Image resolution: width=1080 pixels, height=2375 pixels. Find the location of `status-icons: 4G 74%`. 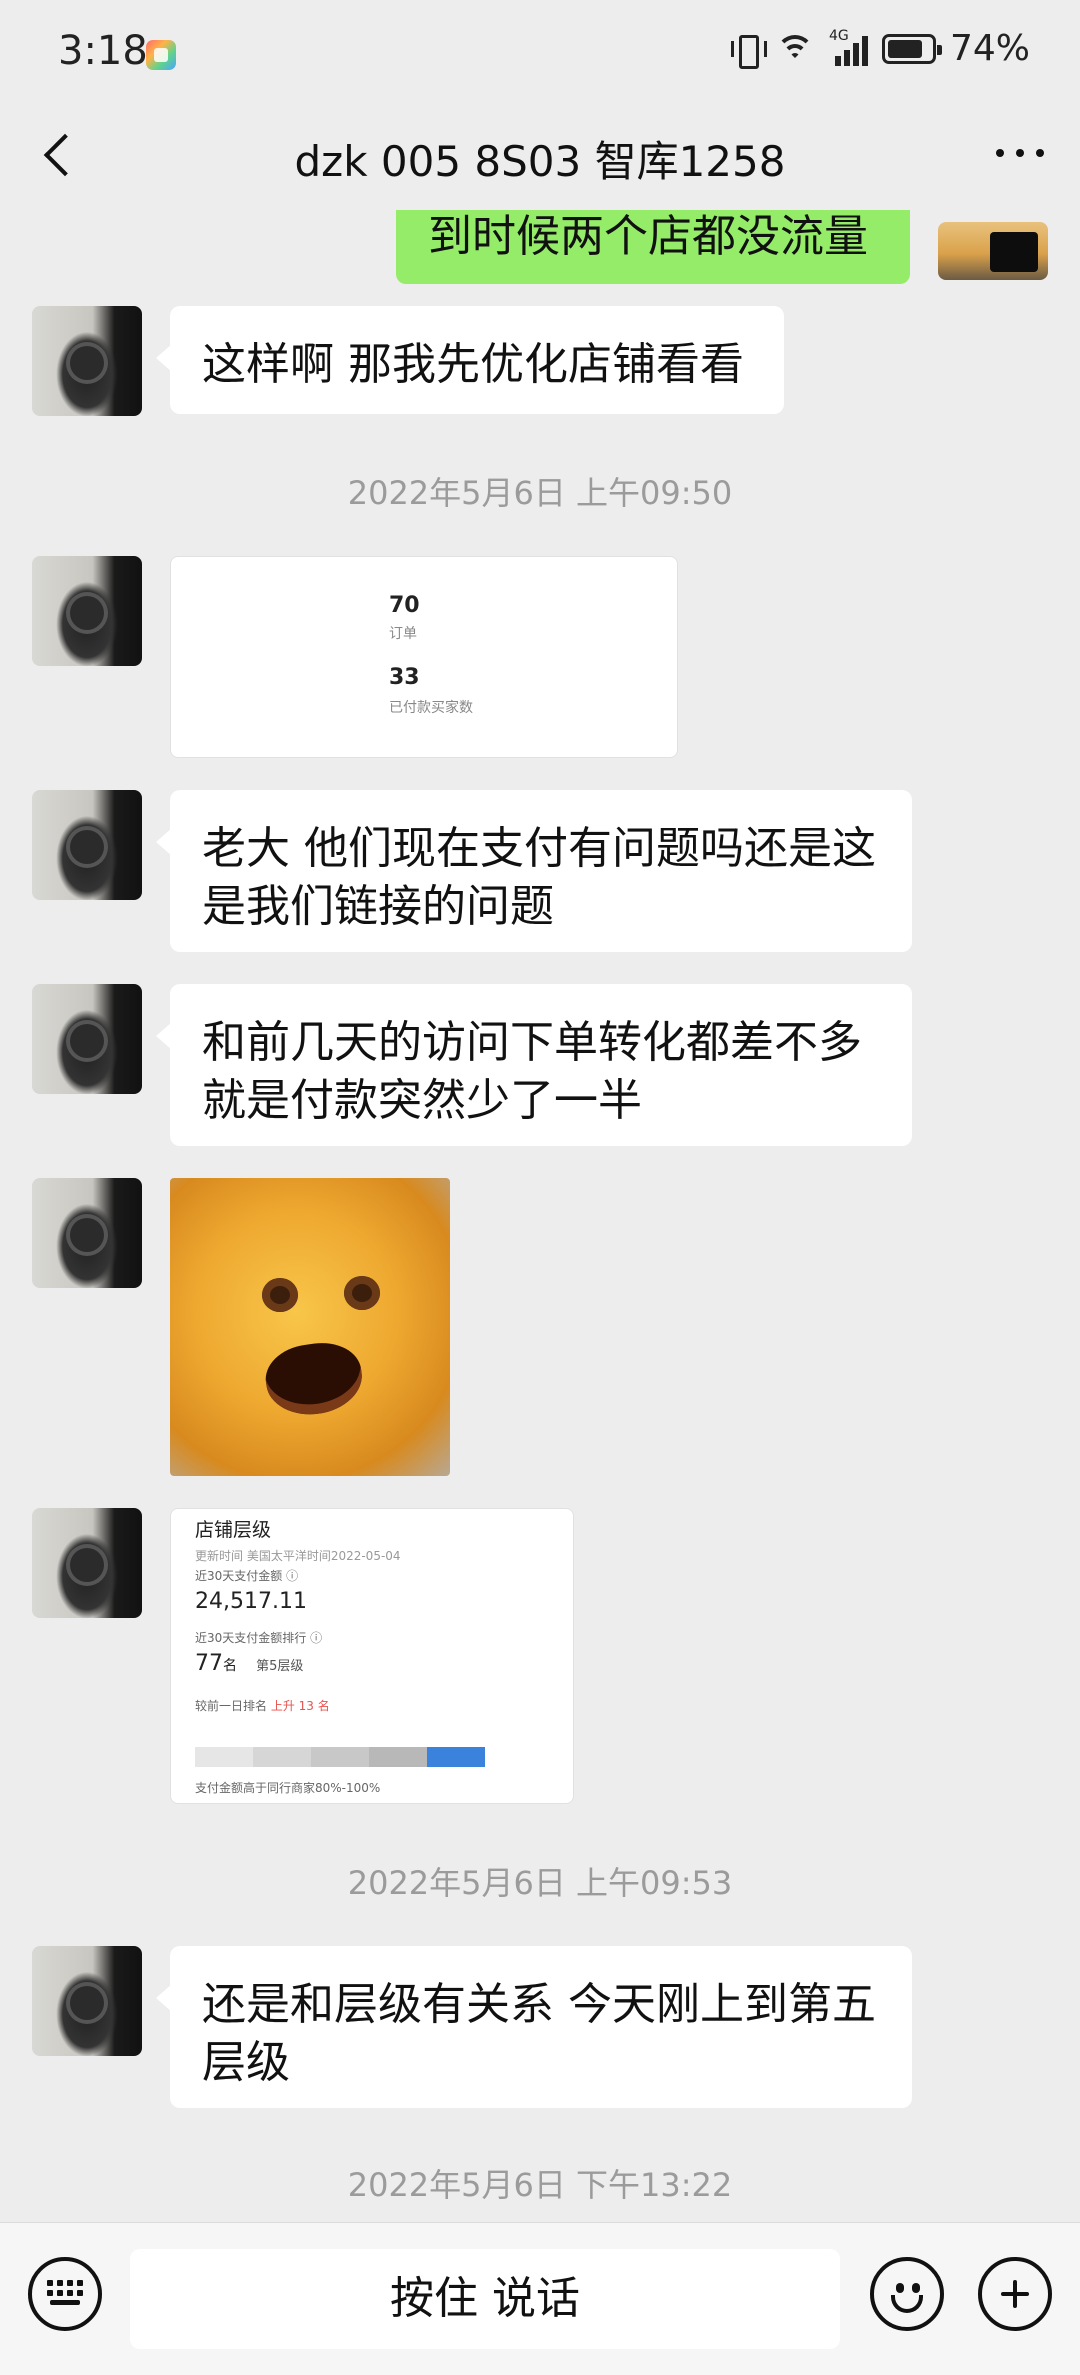

status-icons: 4G 74% is located at coordinates (880, 48).